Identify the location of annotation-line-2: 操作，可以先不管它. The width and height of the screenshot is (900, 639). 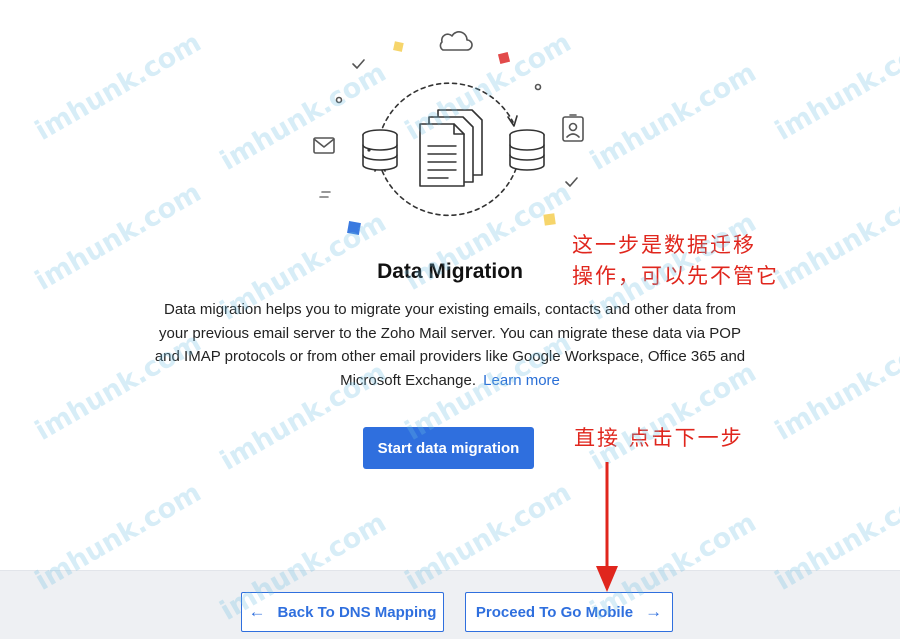
(675, 276).